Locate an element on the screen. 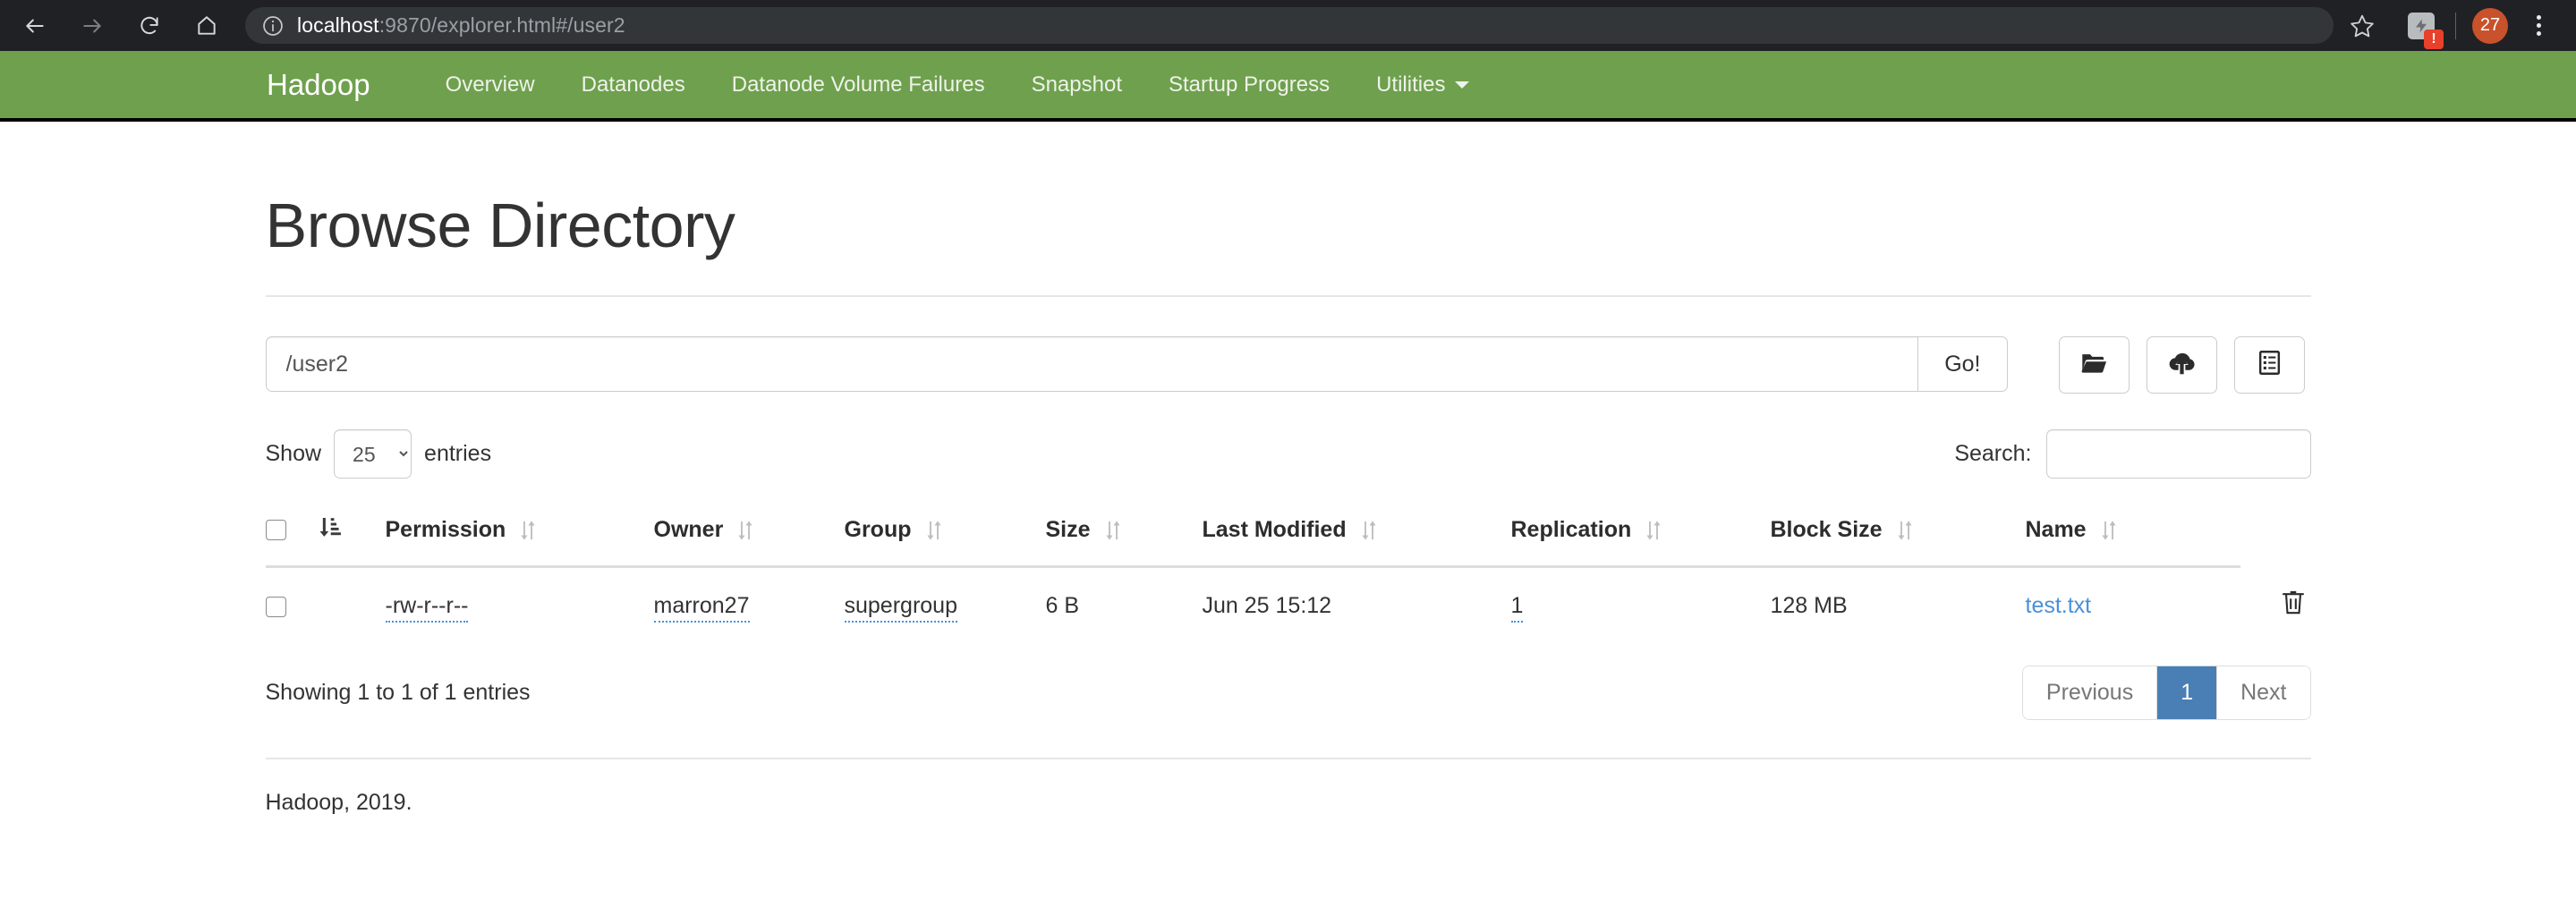  column-sort-amount is located at coordinates (351, 535).